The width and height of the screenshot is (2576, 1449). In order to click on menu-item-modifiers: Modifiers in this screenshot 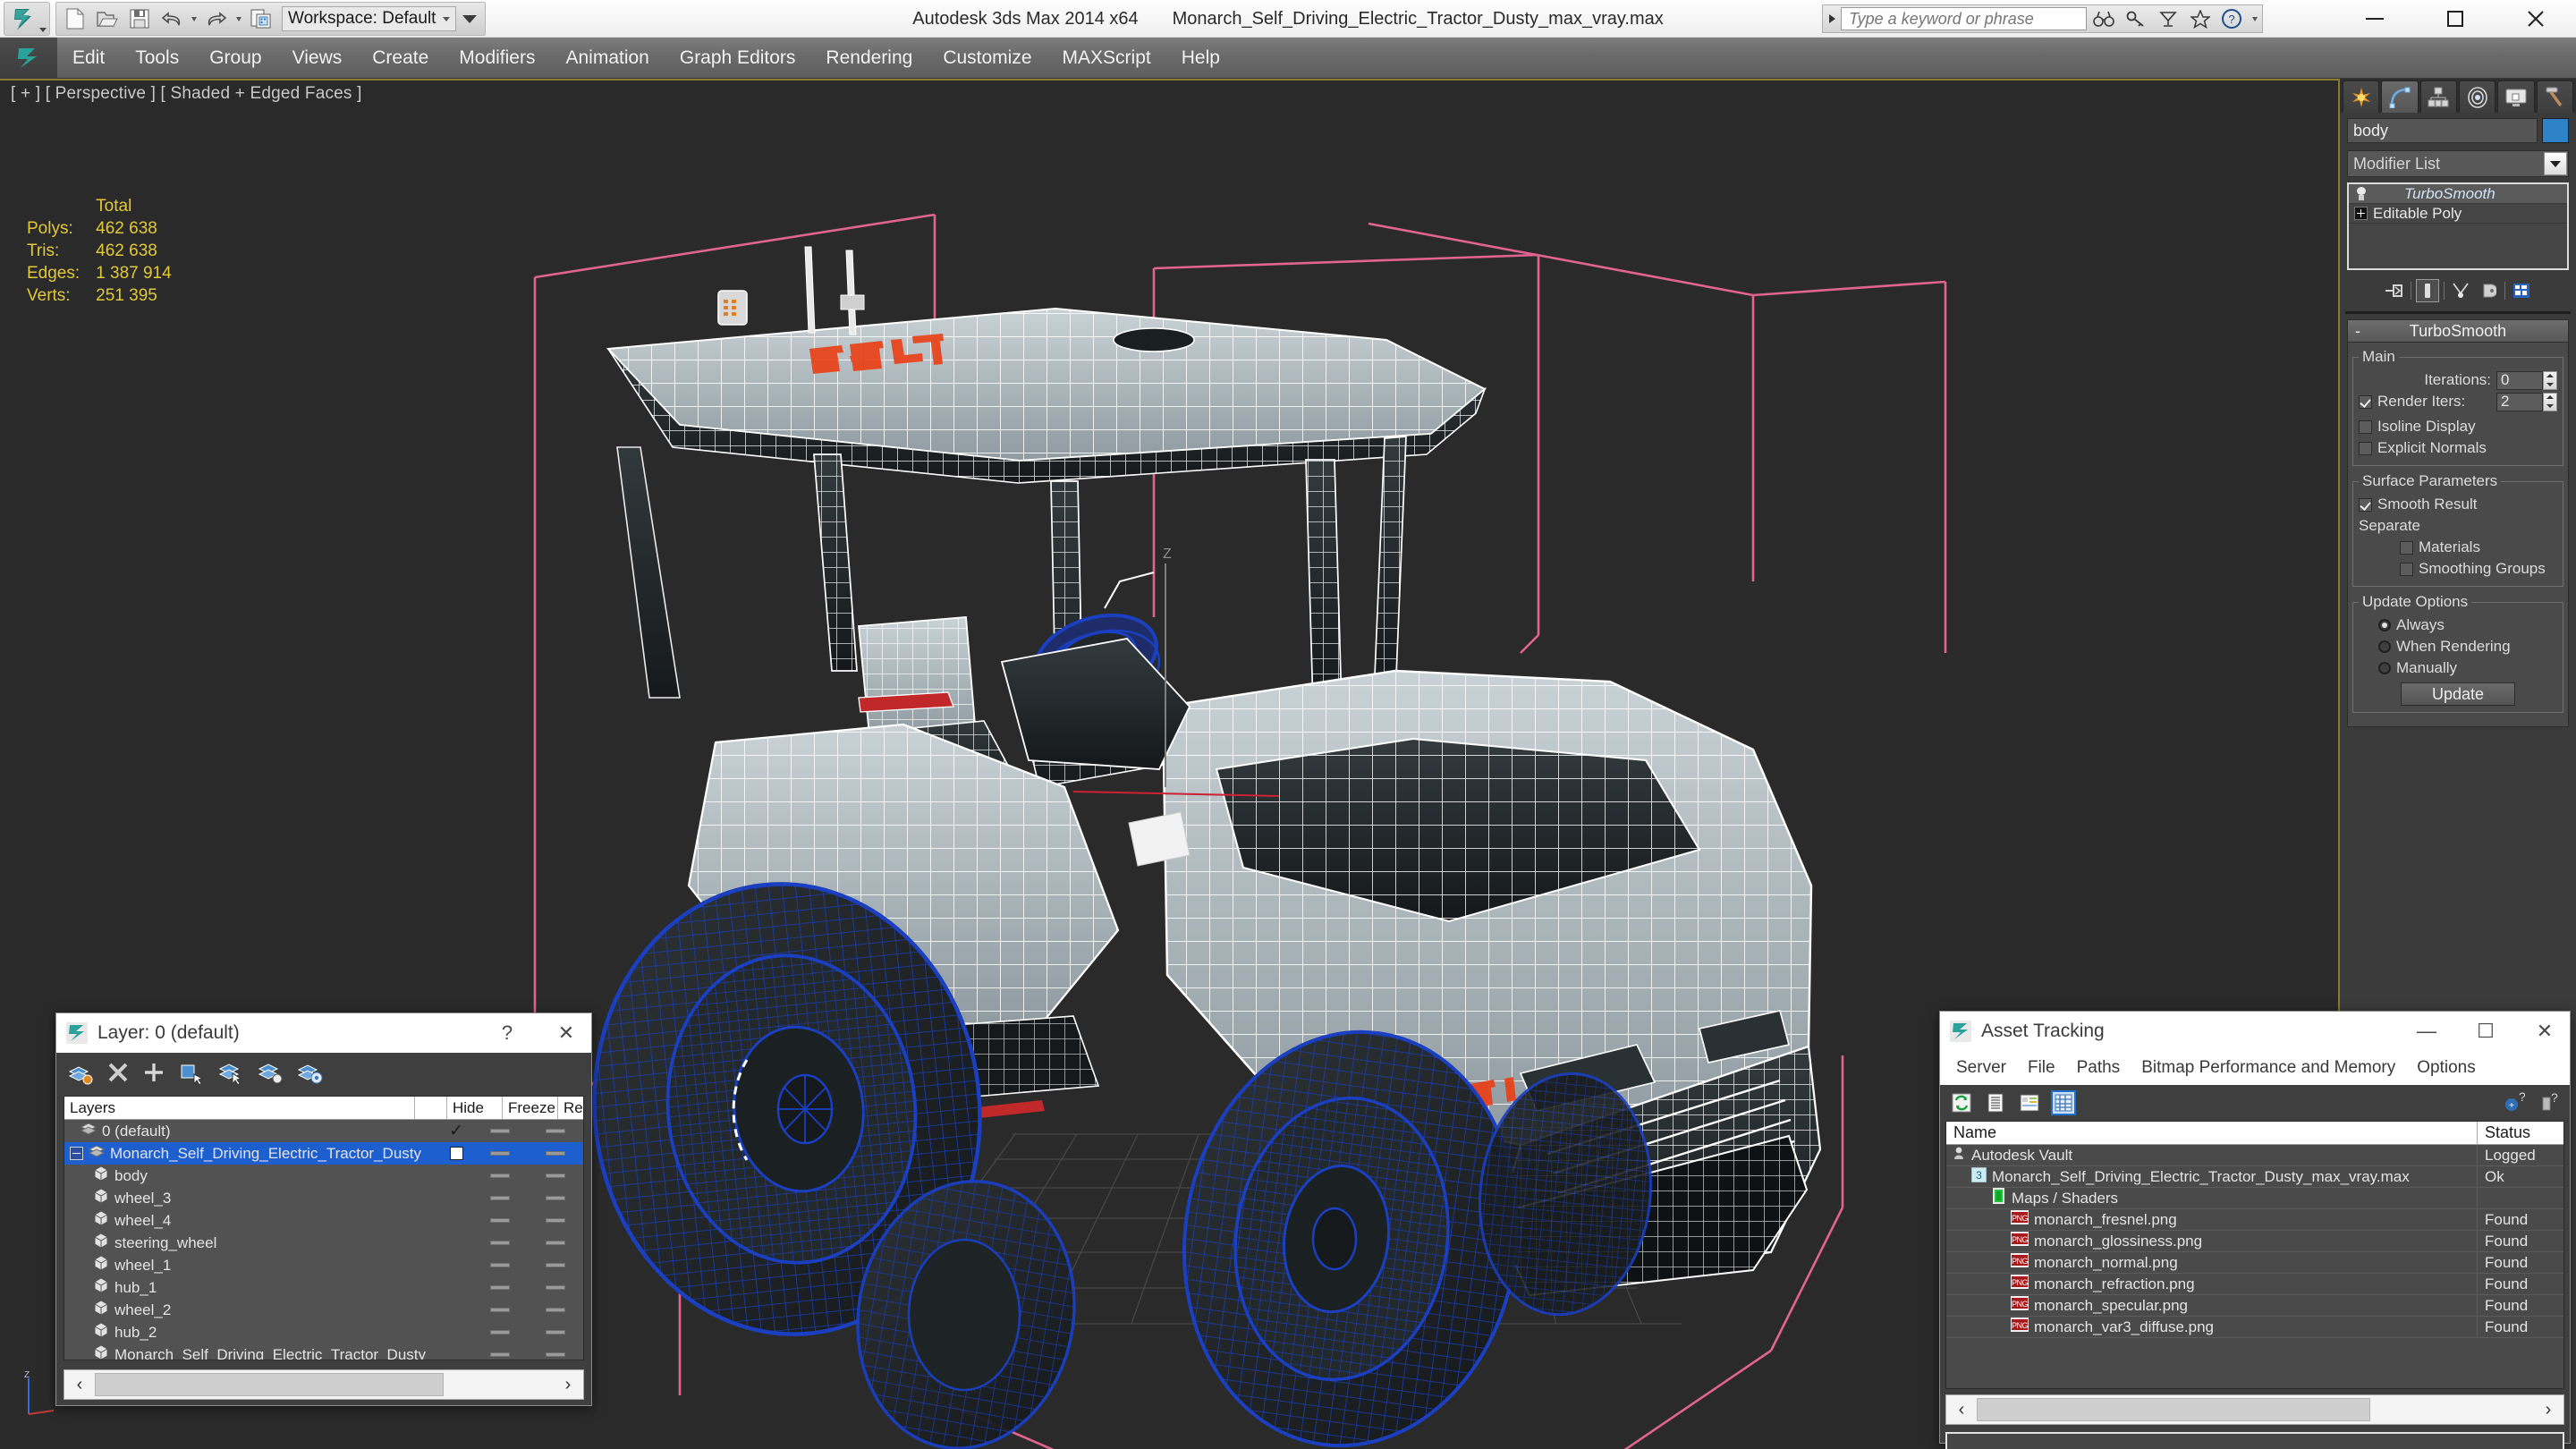, I will do `click(497, 58)`.